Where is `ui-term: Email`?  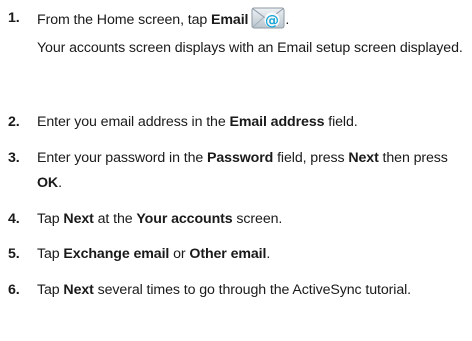
ui-term: Email is located at coordinates (230, 20).